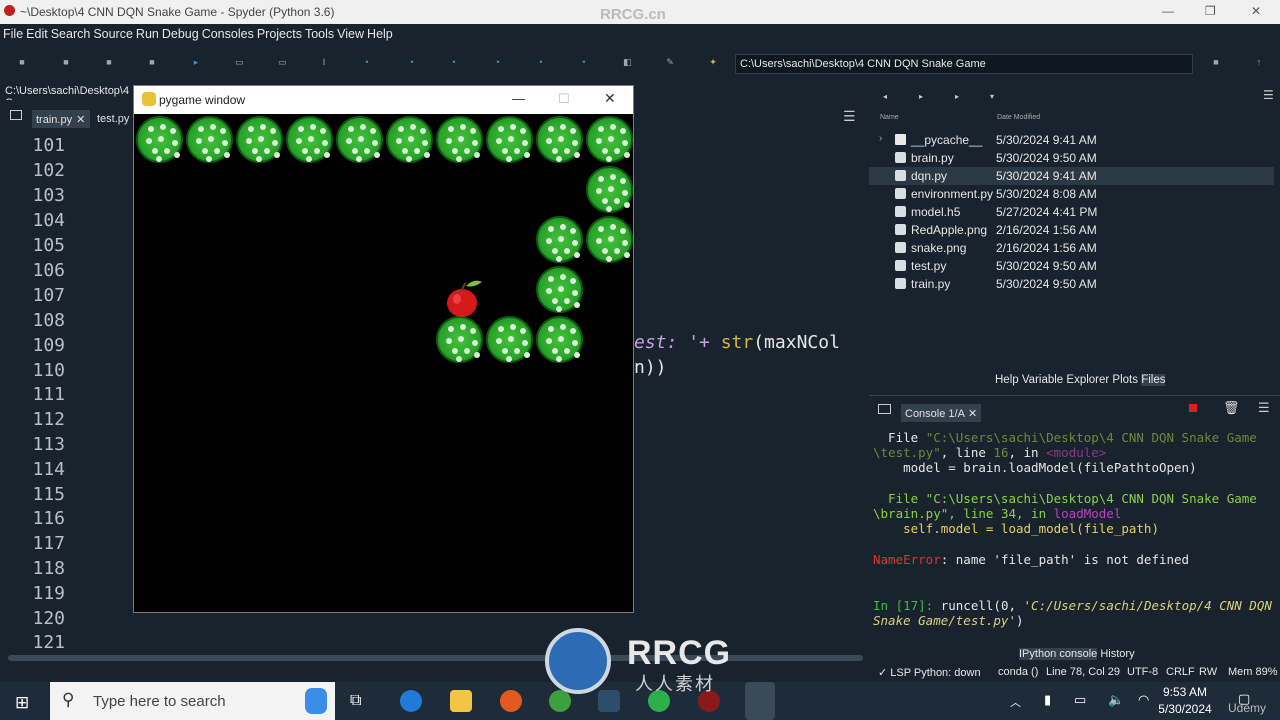 Image resolution: width=1280 pixels, height=720 pixels. I want to click on tab-history: History, so click(1117, 654).